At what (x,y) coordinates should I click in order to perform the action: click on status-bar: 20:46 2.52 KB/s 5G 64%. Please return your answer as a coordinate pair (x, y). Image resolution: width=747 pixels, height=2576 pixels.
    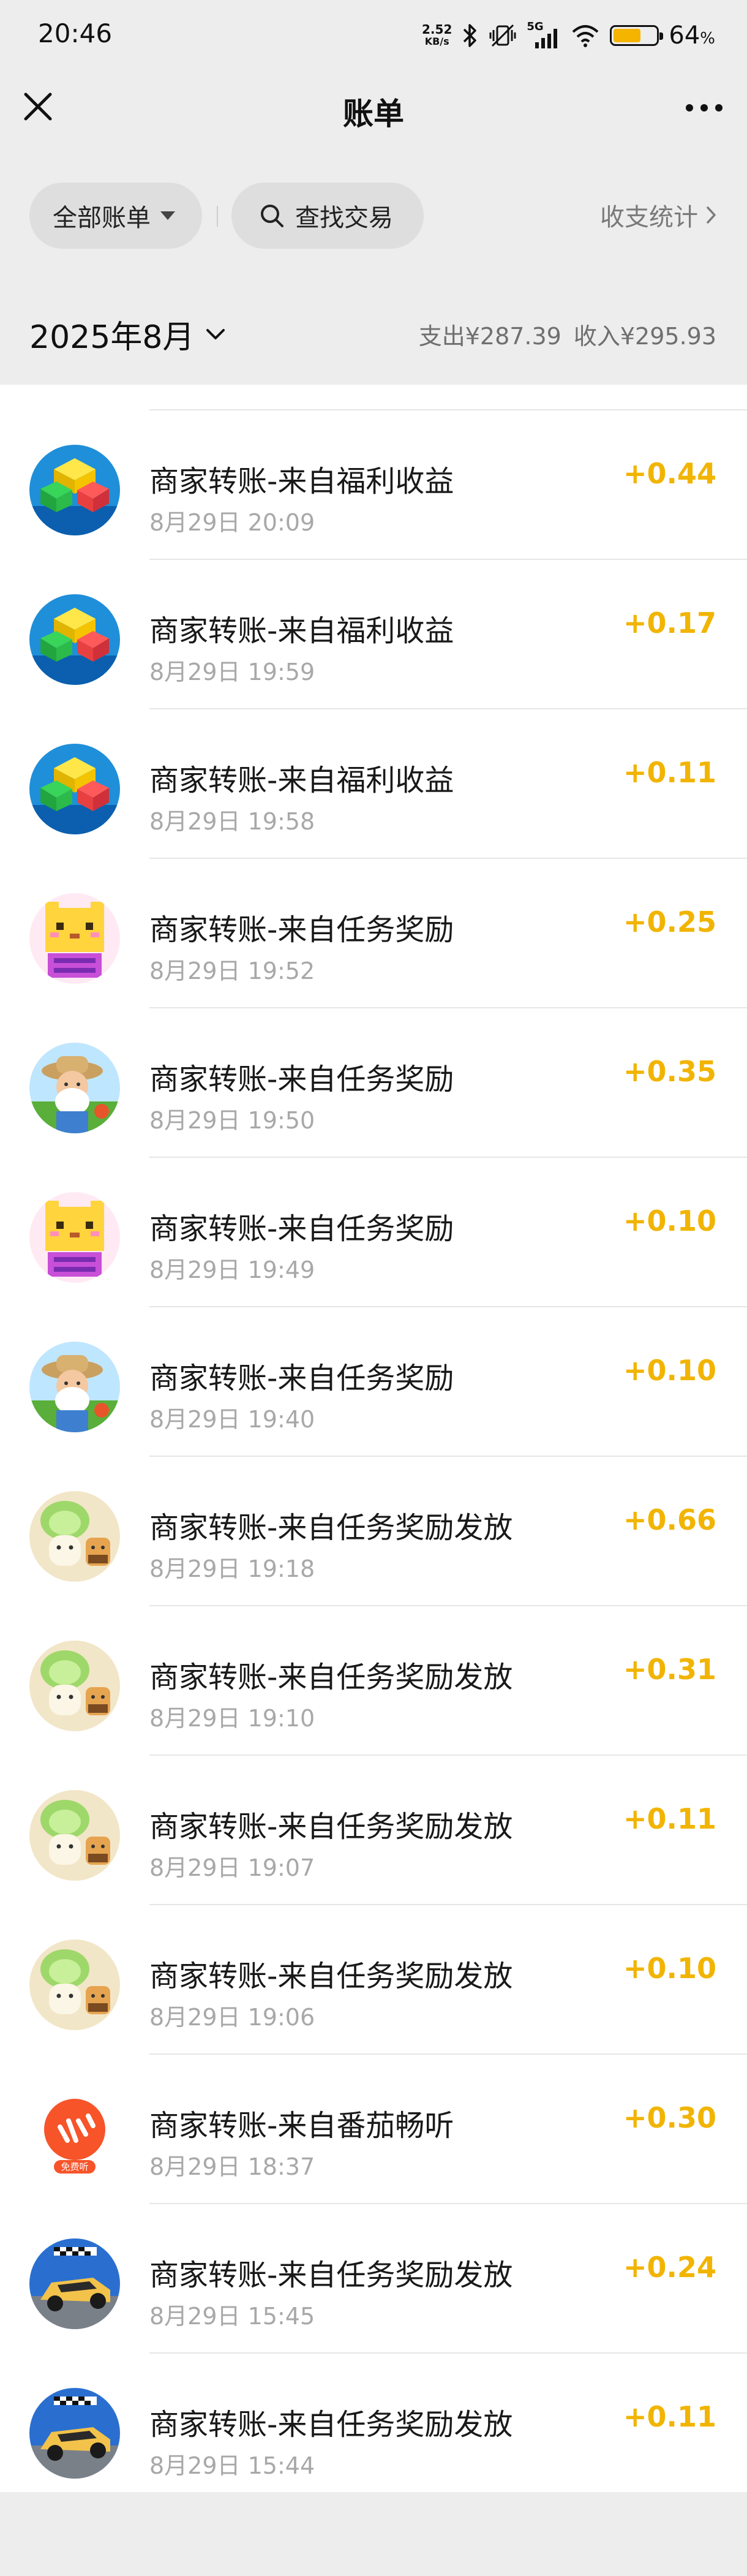
    Looking at the image, I should click on (374, 36).